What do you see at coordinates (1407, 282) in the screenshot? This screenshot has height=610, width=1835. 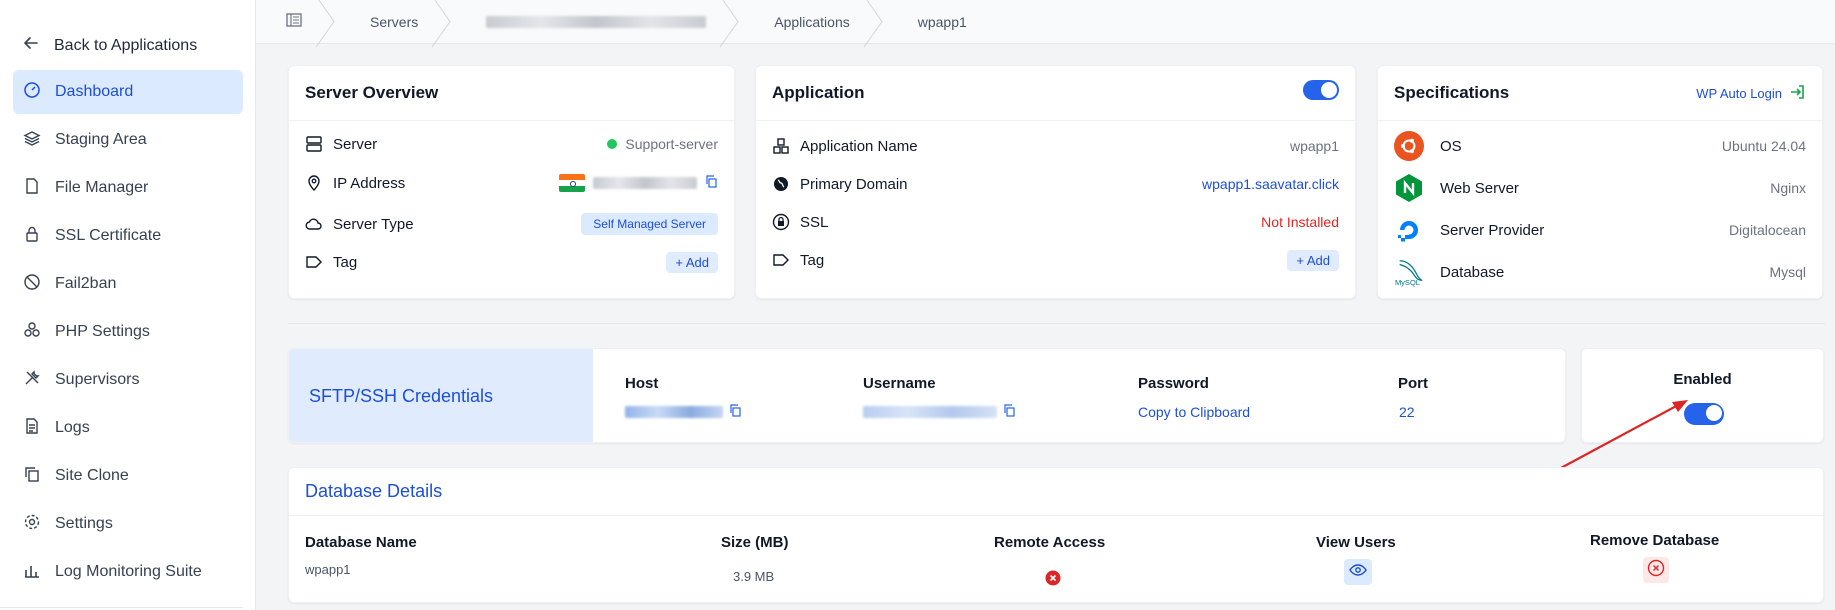 I see `mysql-logo-text: MySQL` at bounding box center [1407, 282].